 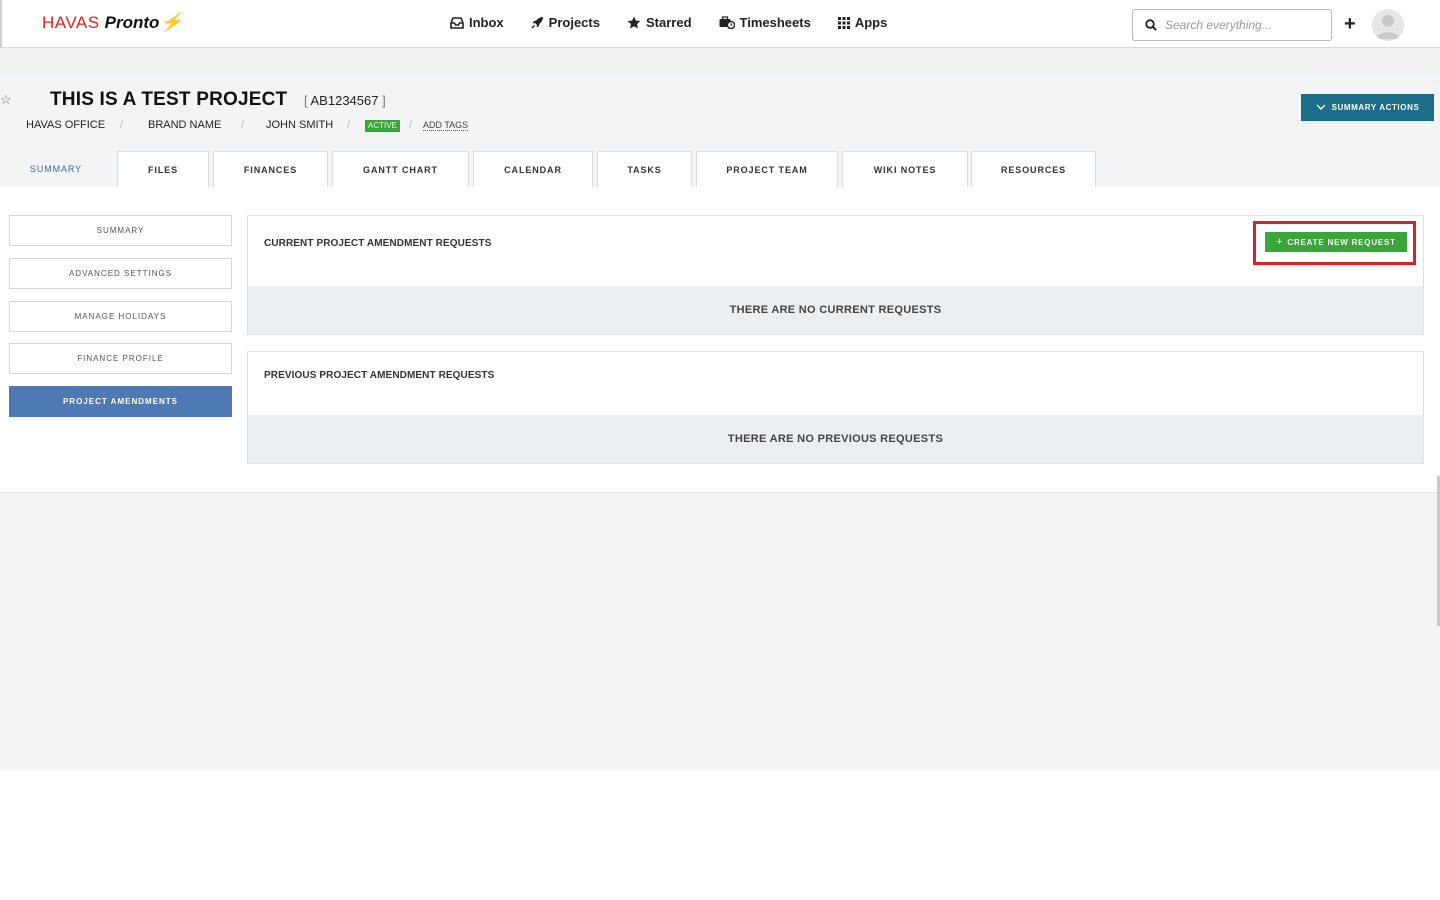 What do you see at coordinates (1280, 242) in the screenshot?
I see `plus-icon: +` at bounding box center [1280, 242].